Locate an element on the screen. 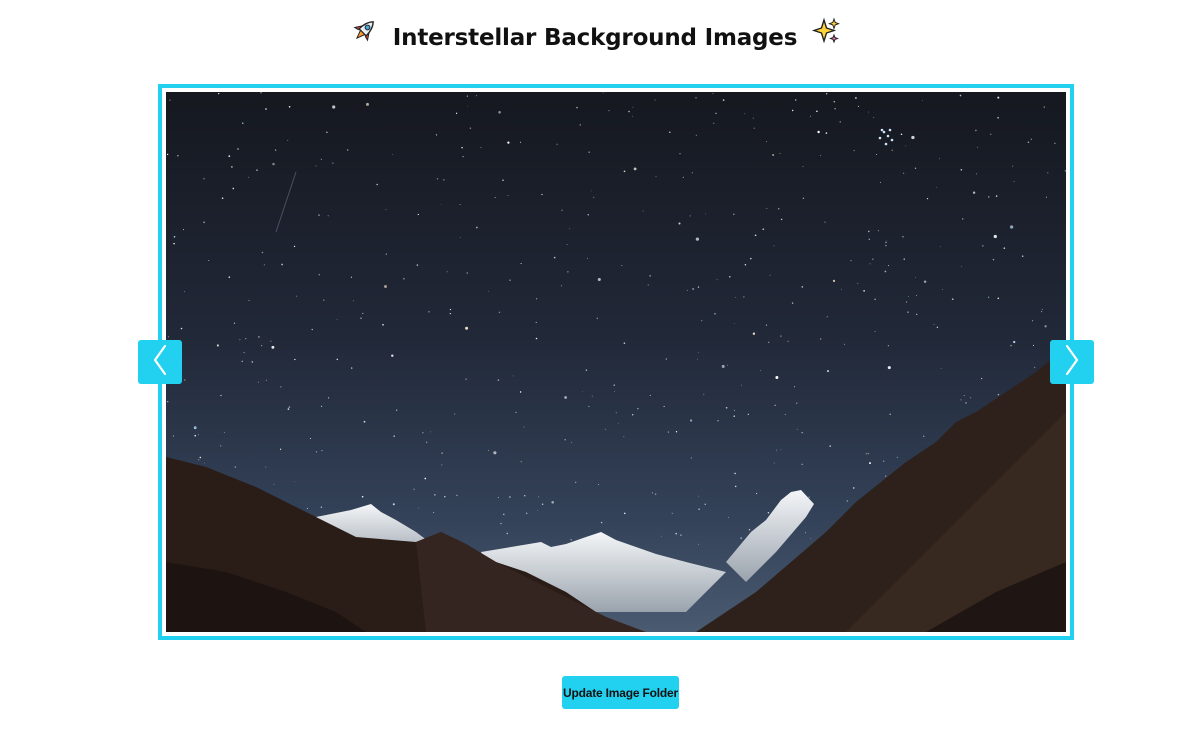 Image resolution: width=1190 pixels, height=731 pixels. update-image-folder-button: Update Image Folder is located at coordinates (620, 692).